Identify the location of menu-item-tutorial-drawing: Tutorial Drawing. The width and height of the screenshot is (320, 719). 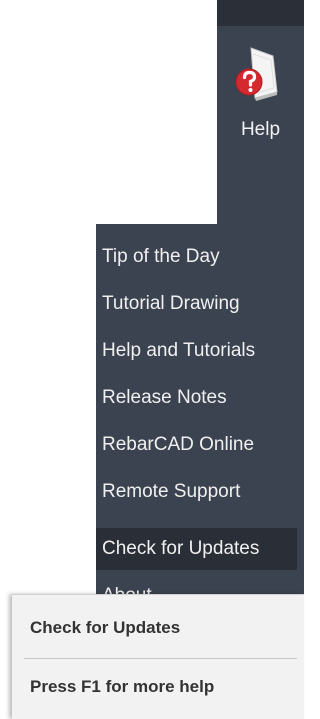
(196, 304).